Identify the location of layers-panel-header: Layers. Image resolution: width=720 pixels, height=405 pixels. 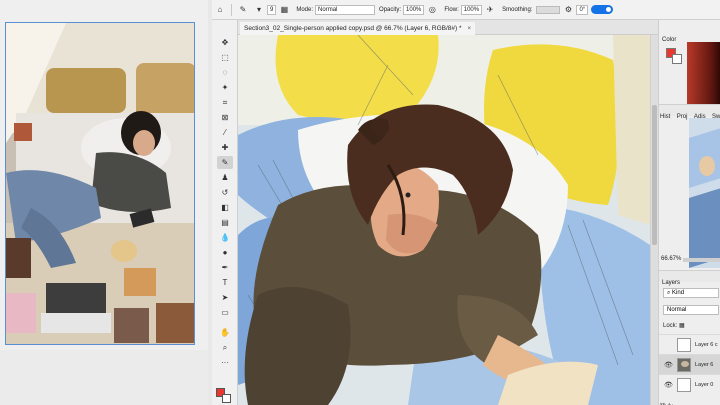
(689, 278).